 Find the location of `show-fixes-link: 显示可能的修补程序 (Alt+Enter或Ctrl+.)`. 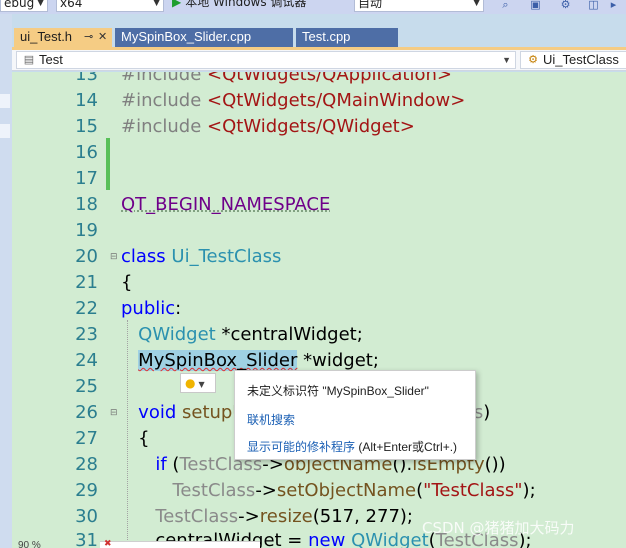

show-fixes-link: 显示可能的修补程序 (Alt+Enter或Ctrl+.) is located at coordinates (352, 446).